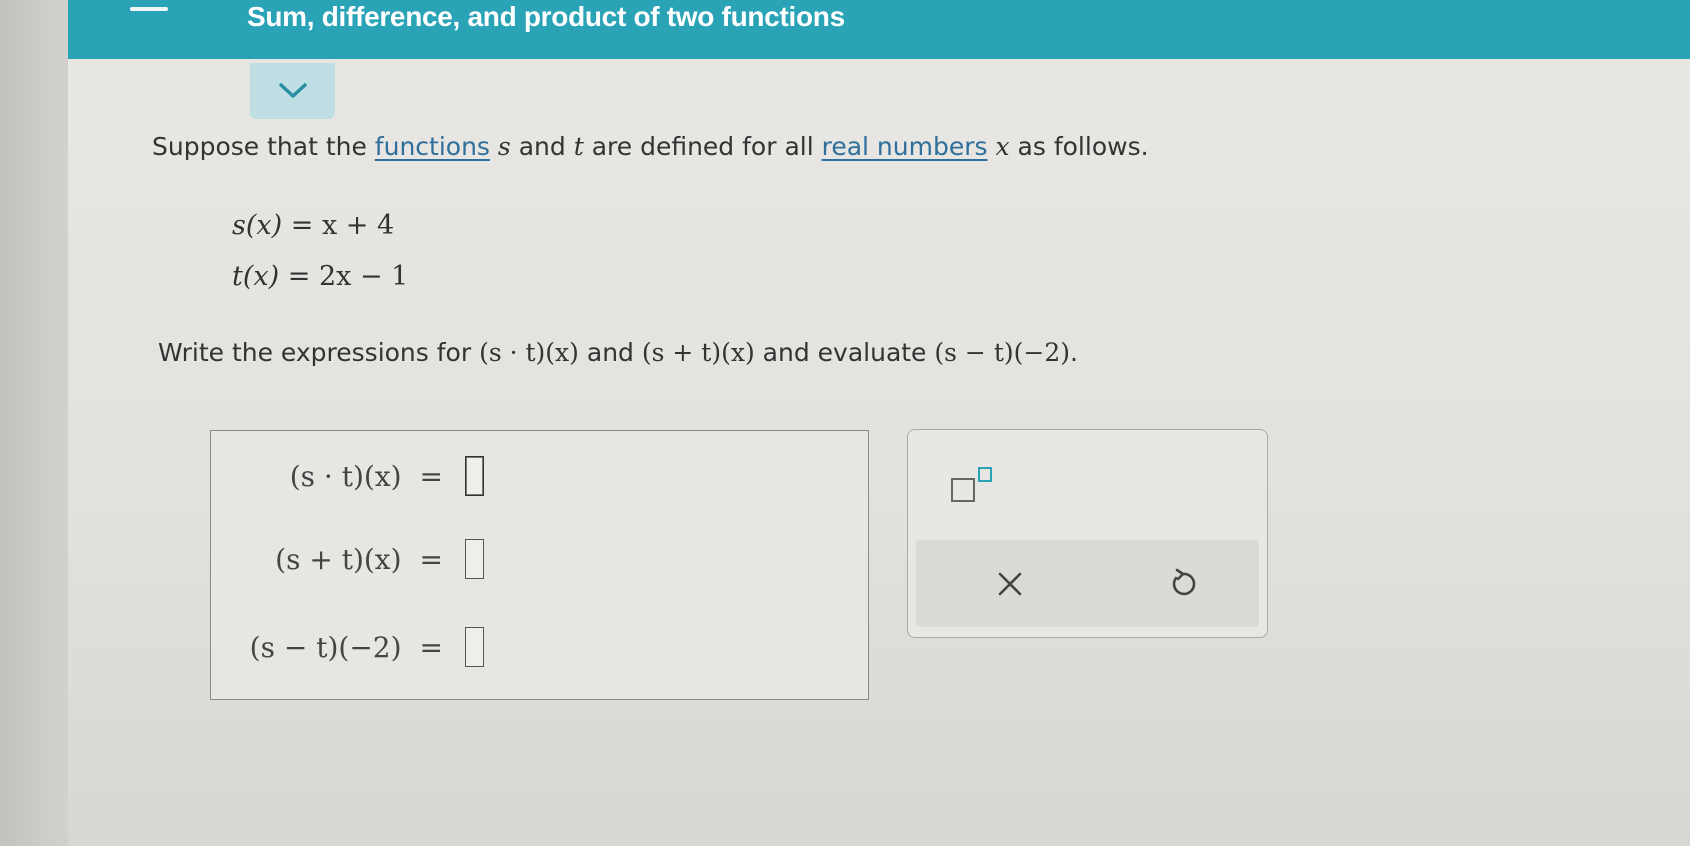 This screenshot has width=1690, height=846. I want to click on answer-row-difference: (s − t)(−2) =, so click(367, 647).